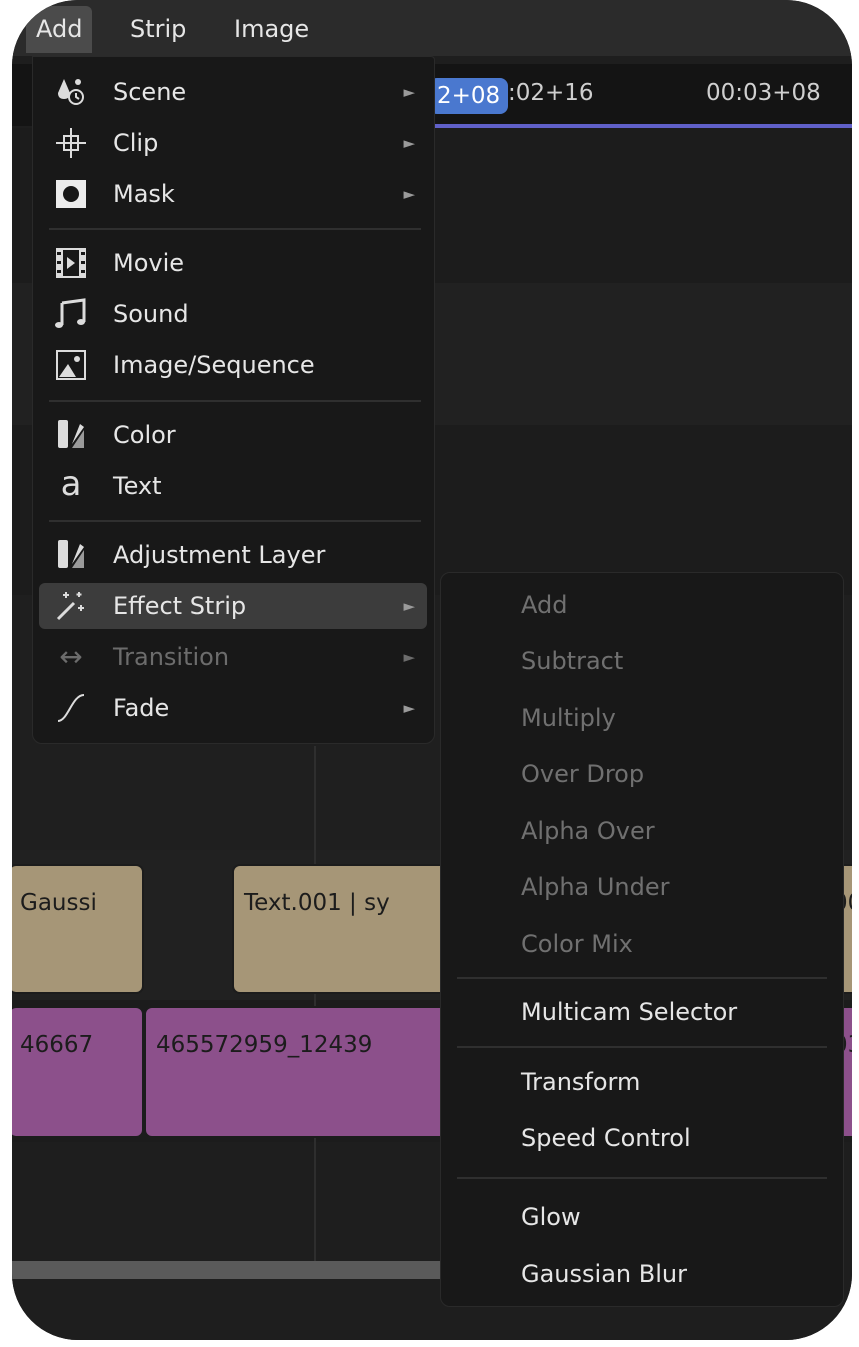 The image size is (859, 1347). I want to click on text-icon: a, so click(71, 484).